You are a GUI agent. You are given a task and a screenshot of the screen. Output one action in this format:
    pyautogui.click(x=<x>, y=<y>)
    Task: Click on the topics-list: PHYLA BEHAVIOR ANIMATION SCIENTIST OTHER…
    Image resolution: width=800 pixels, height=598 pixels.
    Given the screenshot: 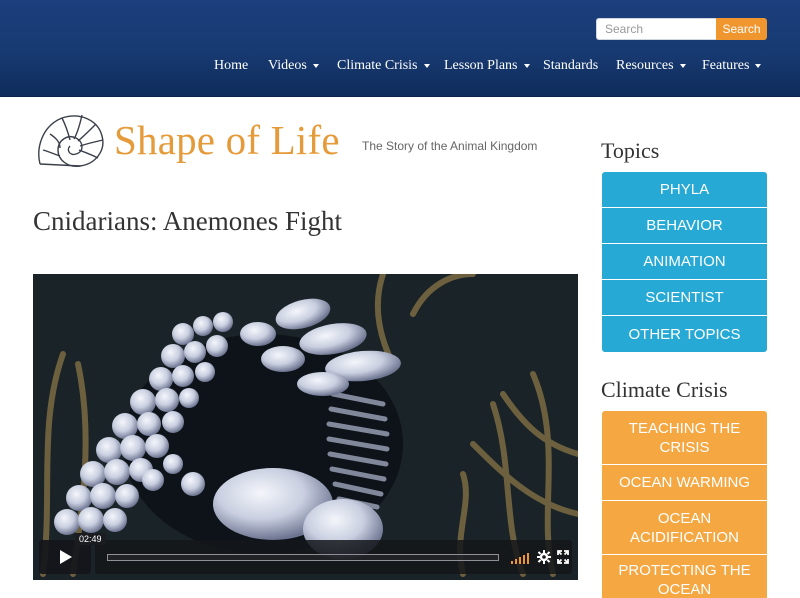 What is the action you would take?
    pyautogui.click(x=684, y=262)
    